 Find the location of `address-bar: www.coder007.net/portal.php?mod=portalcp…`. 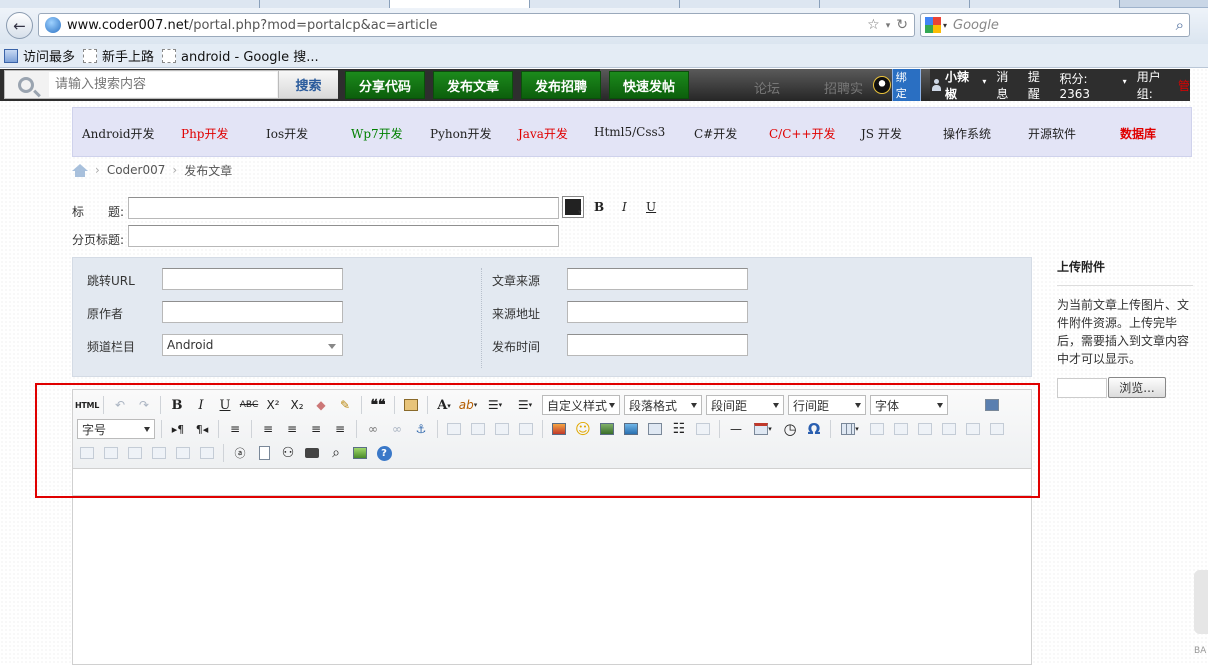

address-bar: www.coder007.net/portal.php?mod=portalcp… is located at coordinates (476, 25).